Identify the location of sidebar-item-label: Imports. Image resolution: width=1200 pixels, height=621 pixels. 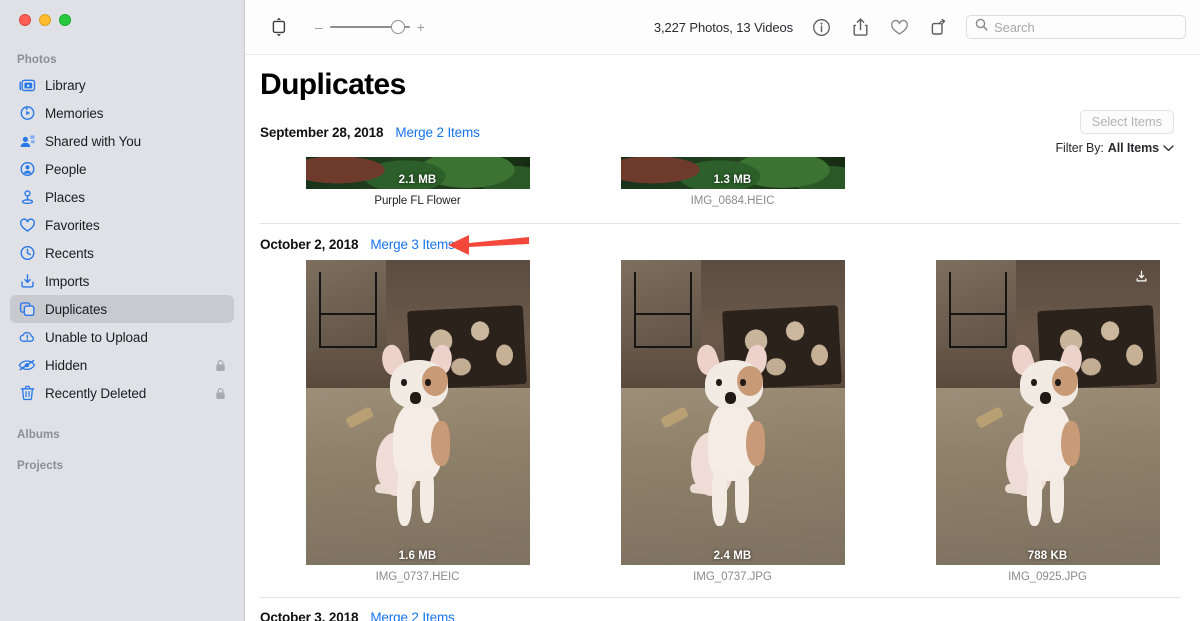
(67, 281).